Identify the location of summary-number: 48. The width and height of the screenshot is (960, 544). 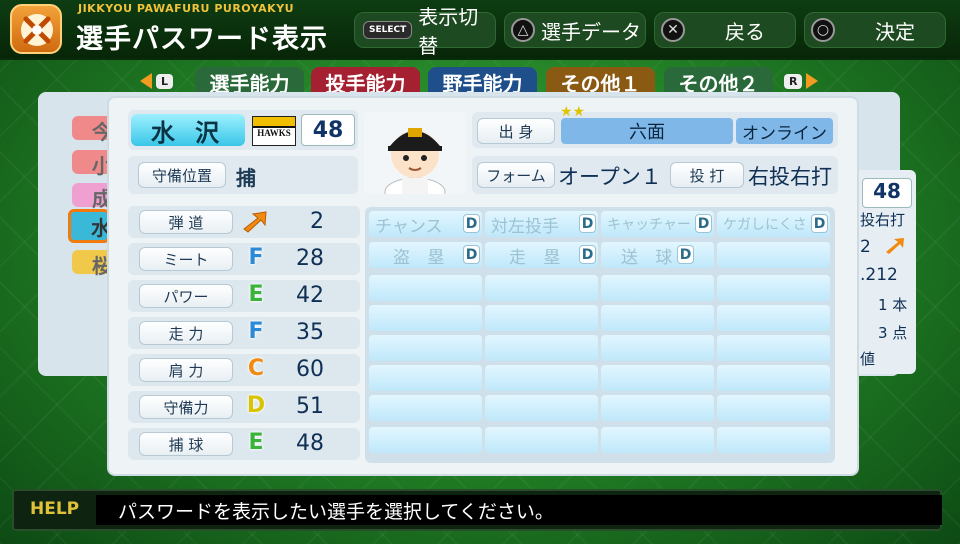
(887, 193).